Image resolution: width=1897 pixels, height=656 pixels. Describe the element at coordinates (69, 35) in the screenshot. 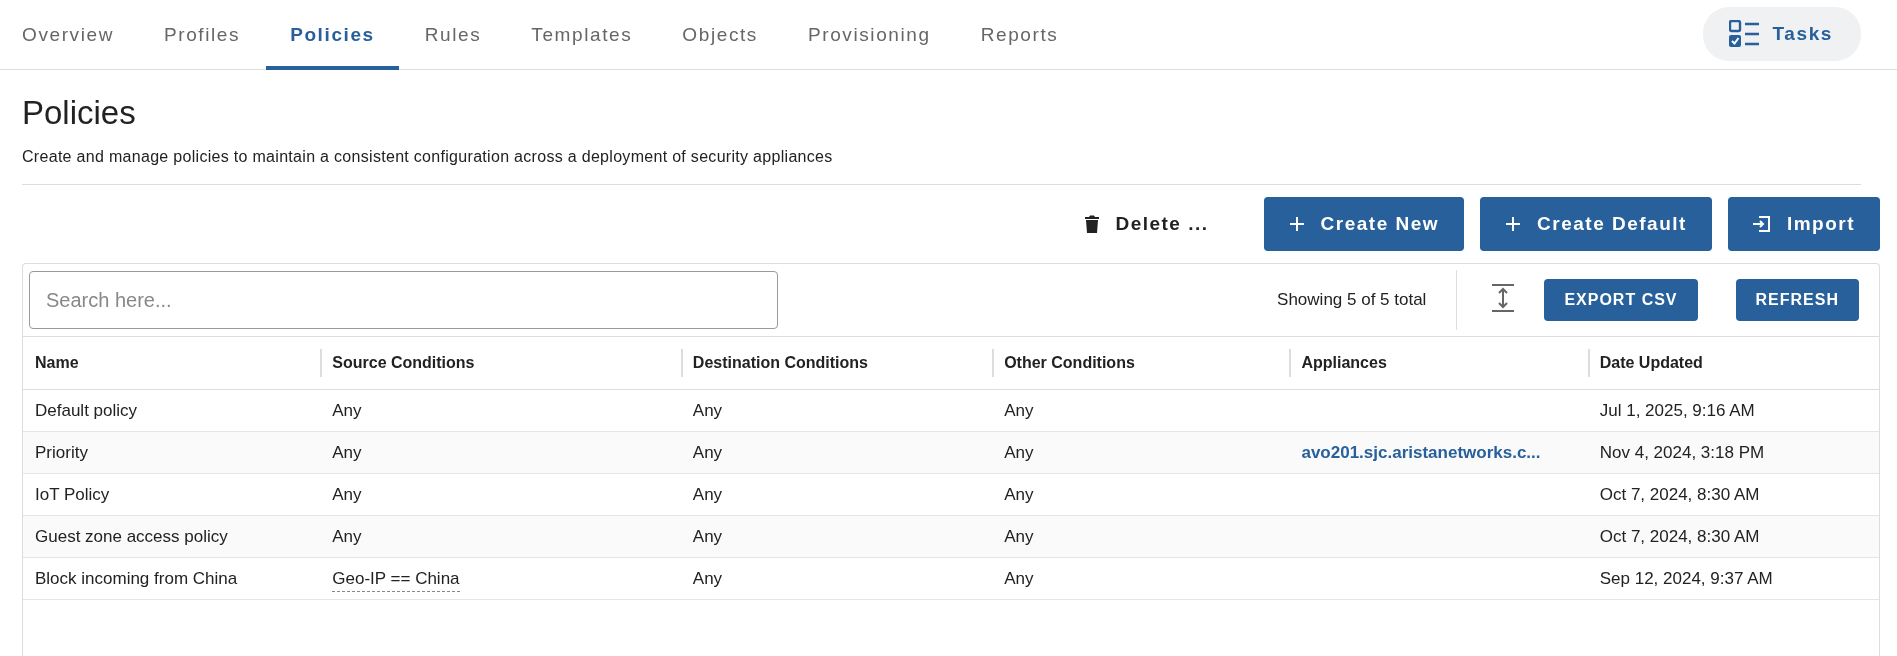

I see `nav-tab: Overview` at that location.